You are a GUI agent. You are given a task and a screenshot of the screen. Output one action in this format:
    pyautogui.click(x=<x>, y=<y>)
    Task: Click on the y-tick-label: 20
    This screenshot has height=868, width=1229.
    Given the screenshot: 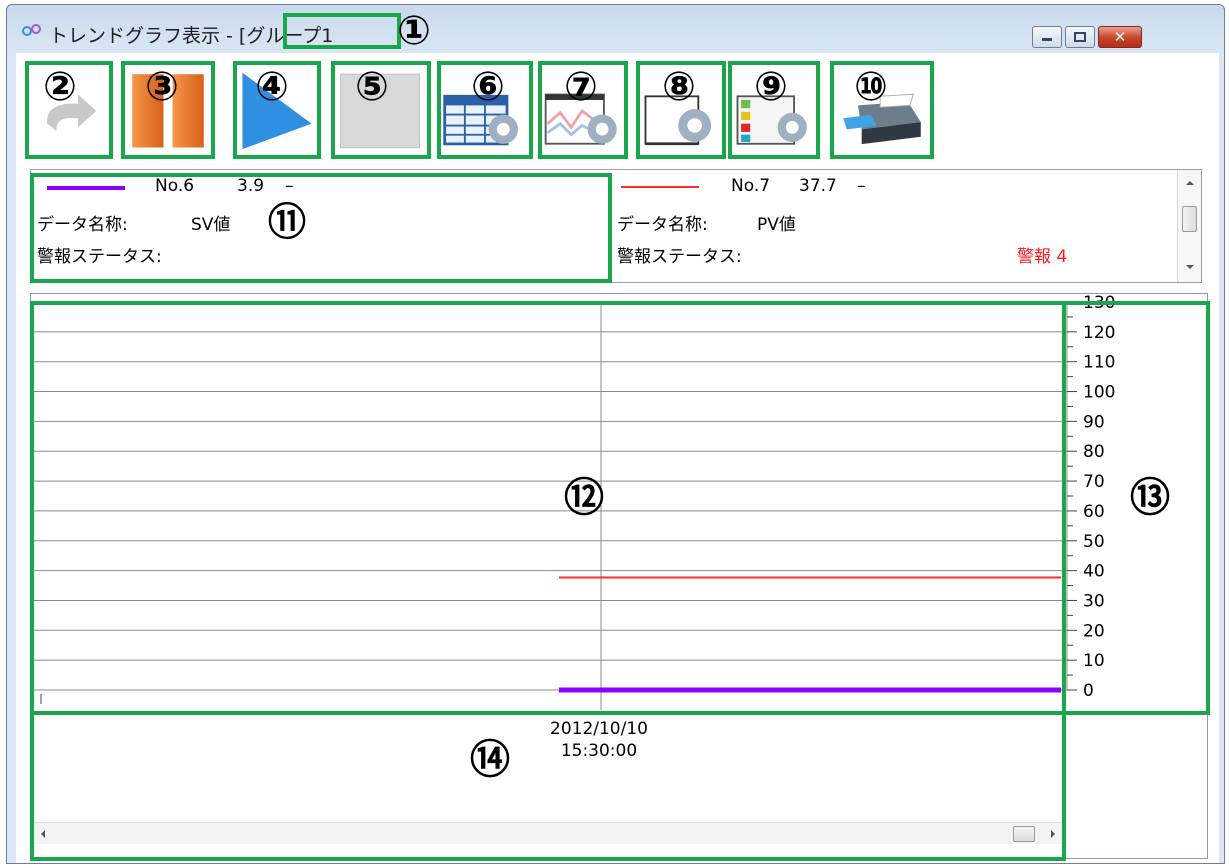 What is the action you would take?
    pyautogui.click(x=1094, y=631)
    